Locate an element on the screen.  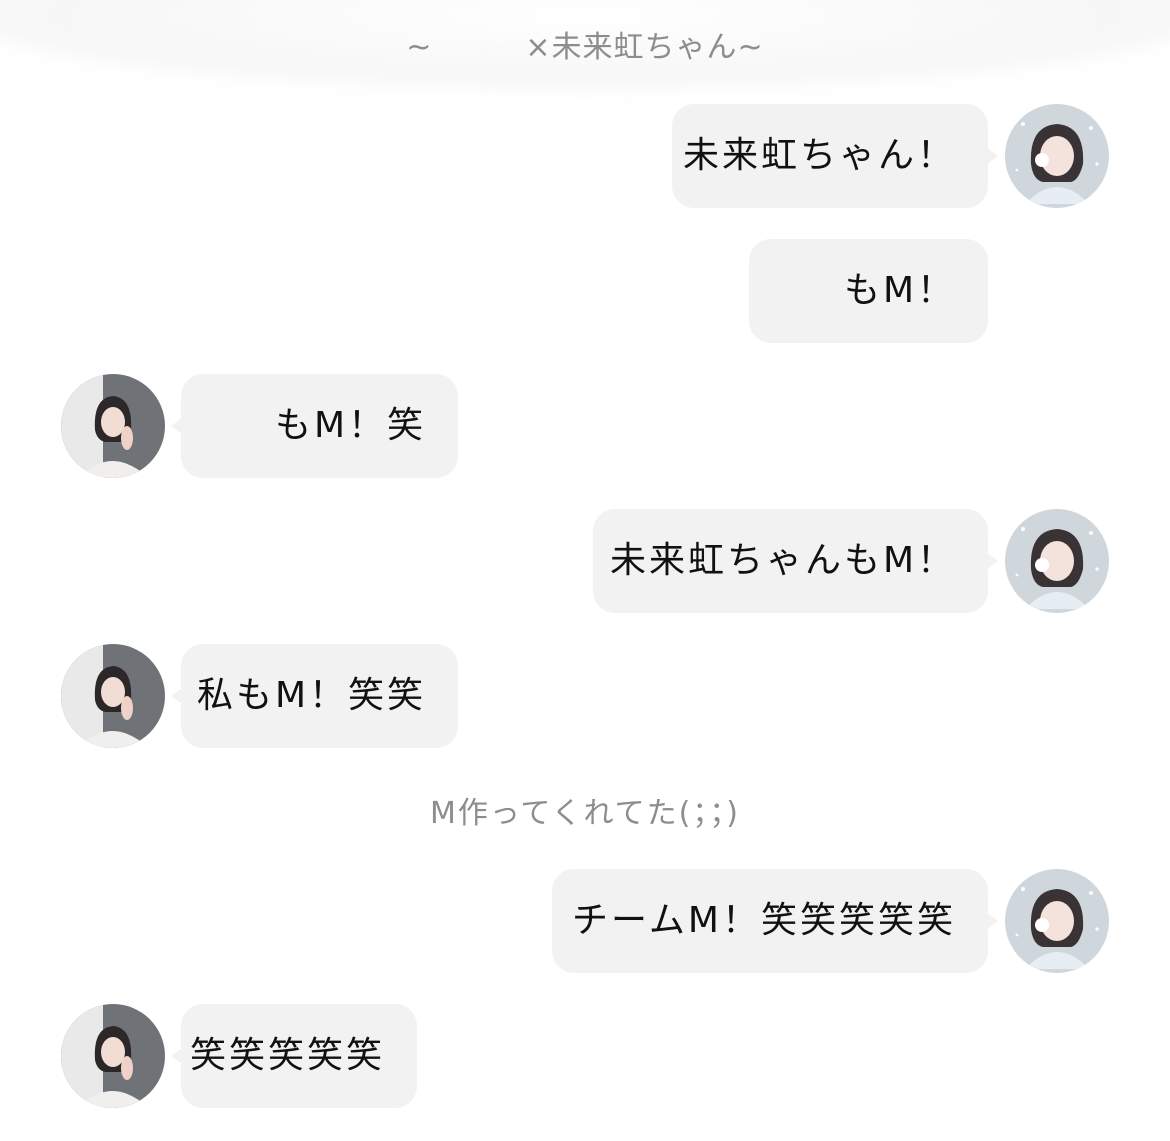
message-text: もM！笑 is located at coordinates (311, 425).